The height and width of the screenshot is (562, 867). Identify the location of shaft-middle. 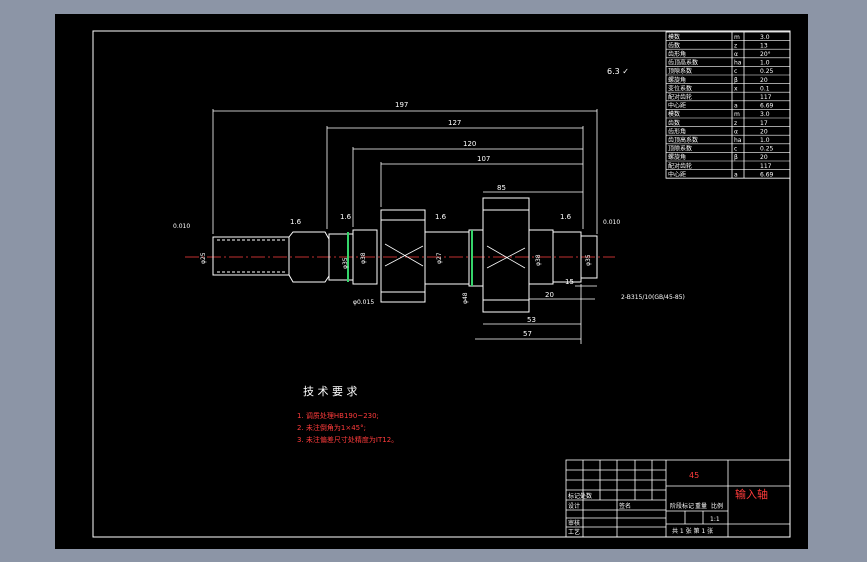
(447, 258).